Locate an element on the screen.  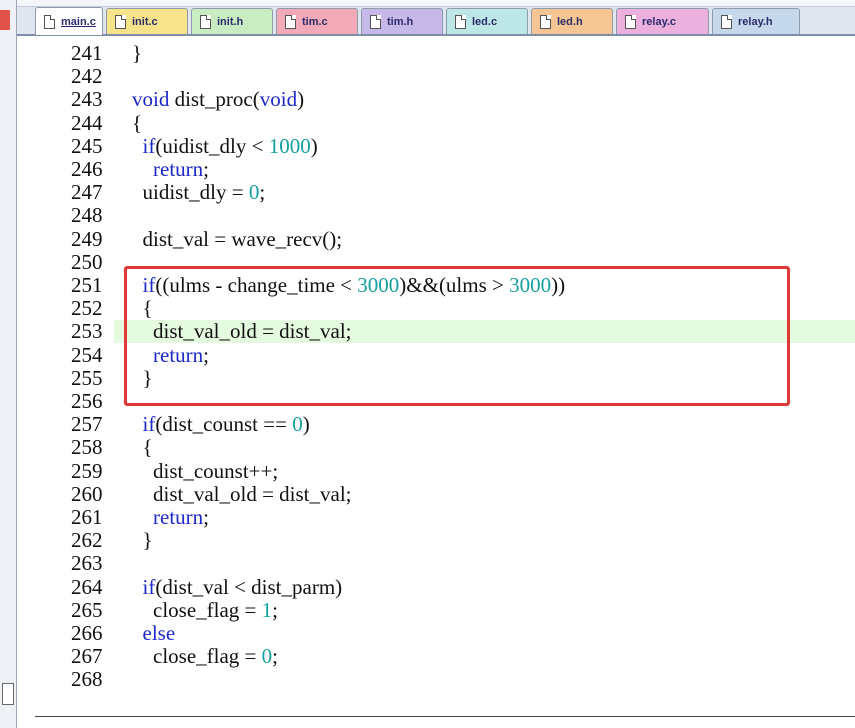
editor-bottom-bar is located at coordinates (436, 718).